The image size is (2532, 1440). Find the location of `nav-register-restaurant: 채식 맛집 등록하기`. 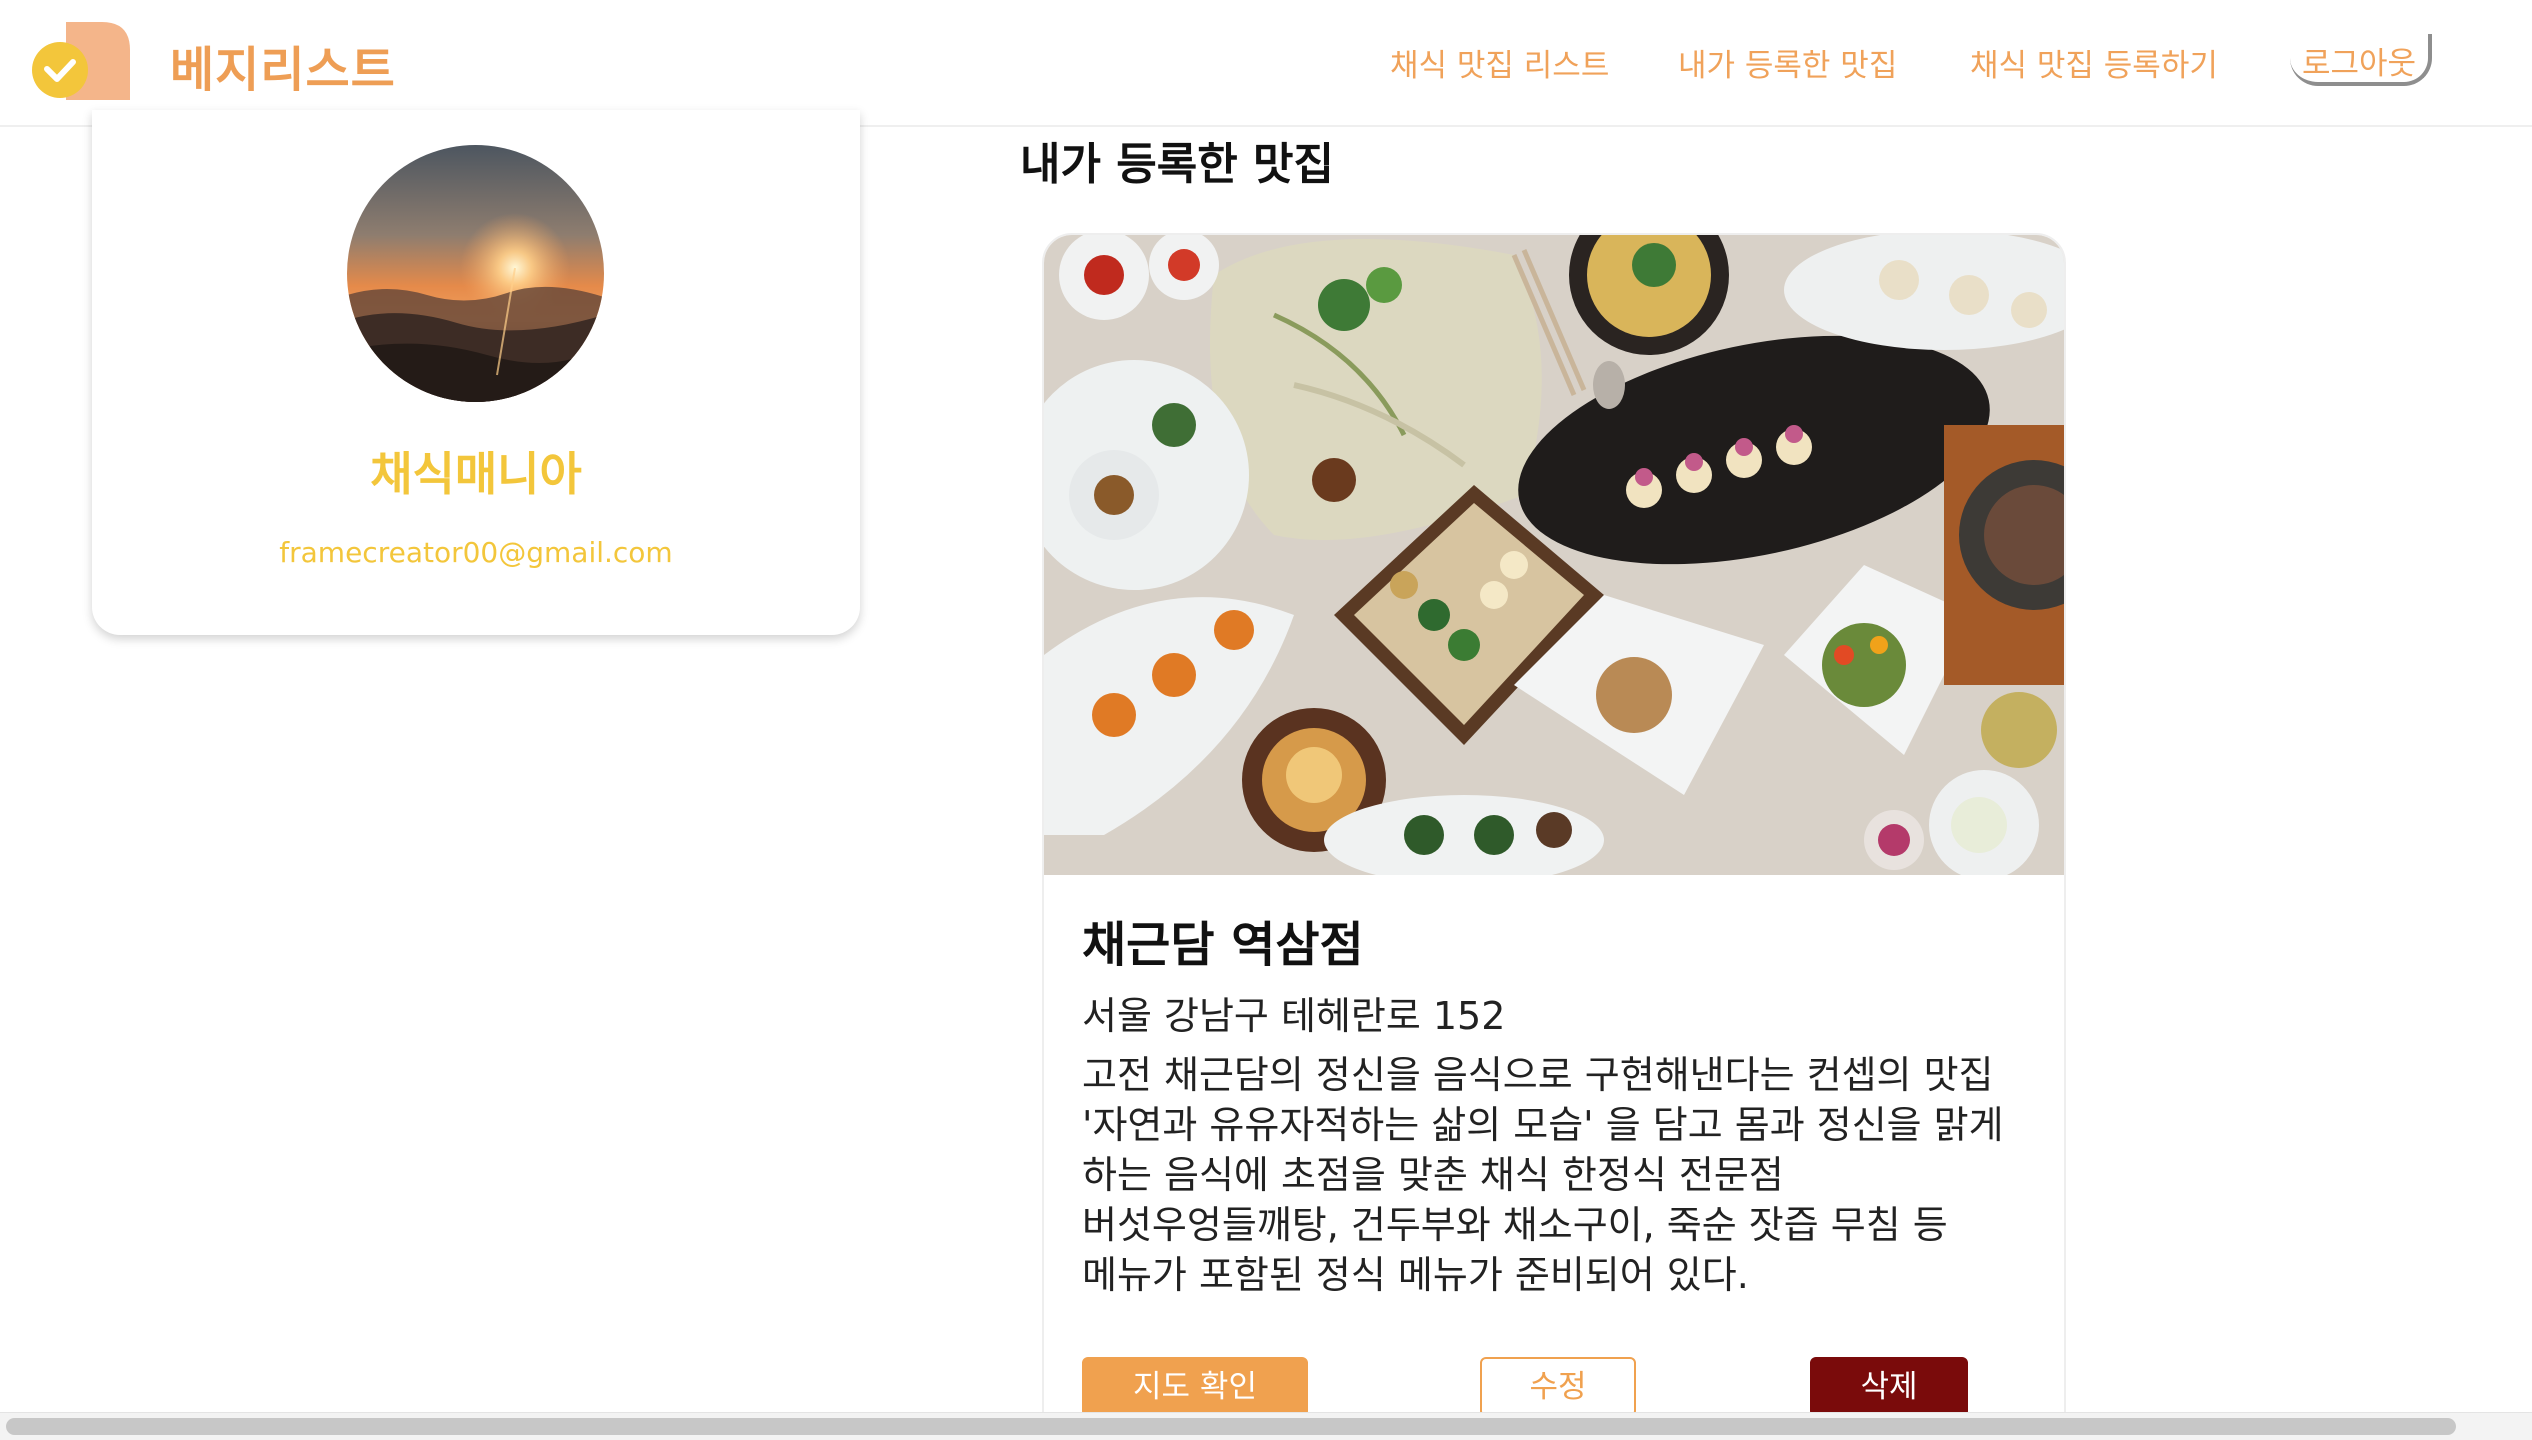

nav-register-restaurant: 채식 맛집 등록하기 is located at coordinates (2094, 62).